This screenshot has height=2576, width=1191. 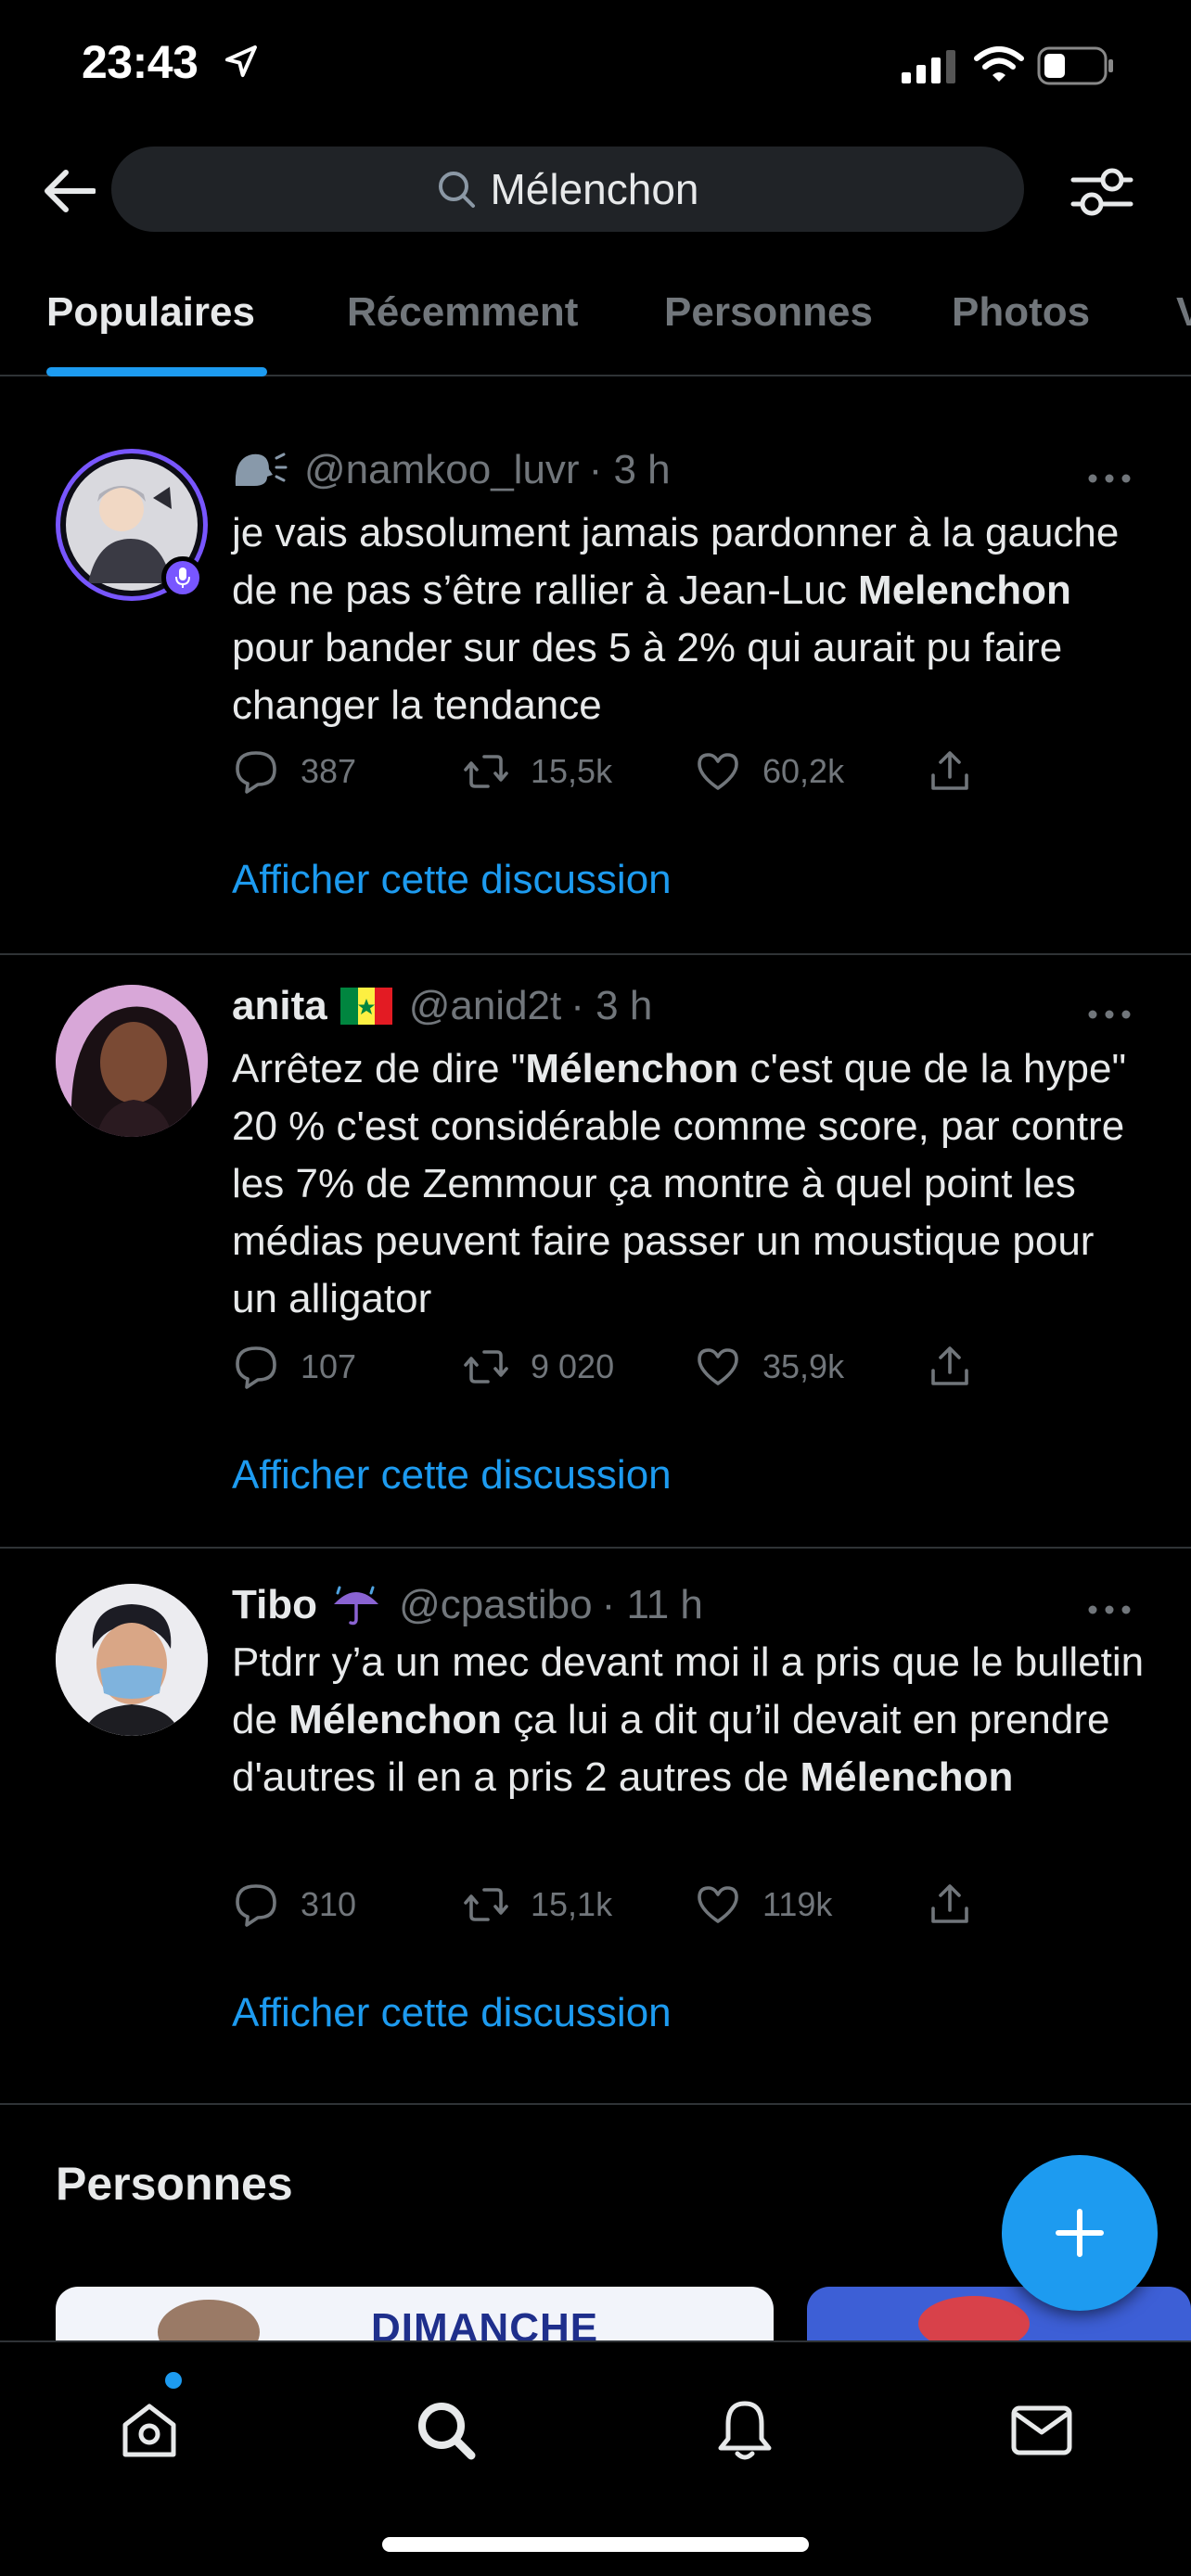 I want to click on compose-tweet-button, so click(x=1080, y=2233).